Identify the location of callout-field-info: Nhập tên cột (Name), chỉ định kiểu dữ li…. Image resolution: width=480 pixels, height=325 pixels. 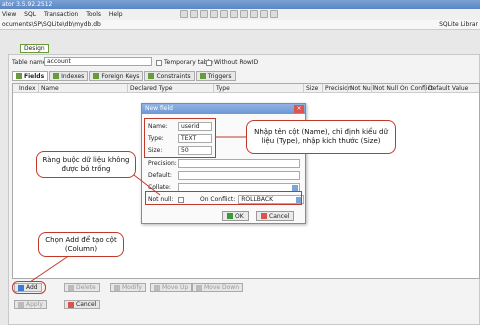
(321, 137).